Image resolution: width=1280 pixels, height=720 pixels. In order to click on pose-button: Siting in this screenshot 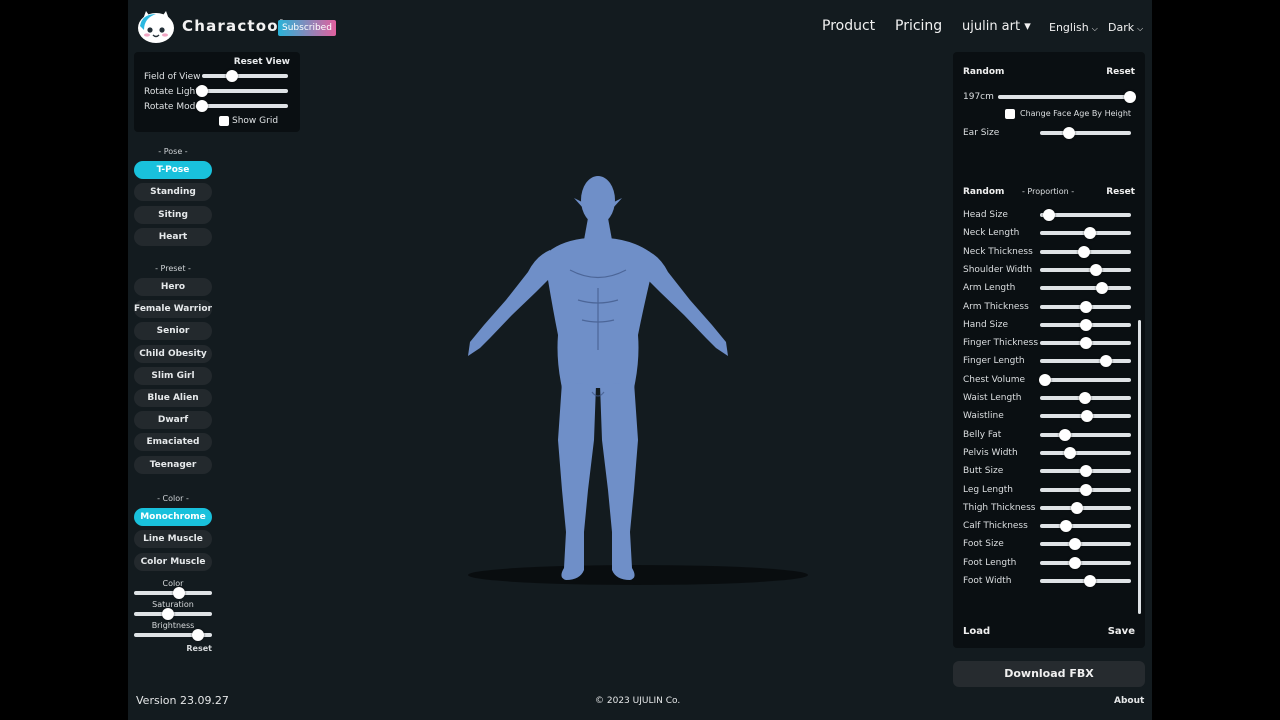, I will do `click(173, 214)`.